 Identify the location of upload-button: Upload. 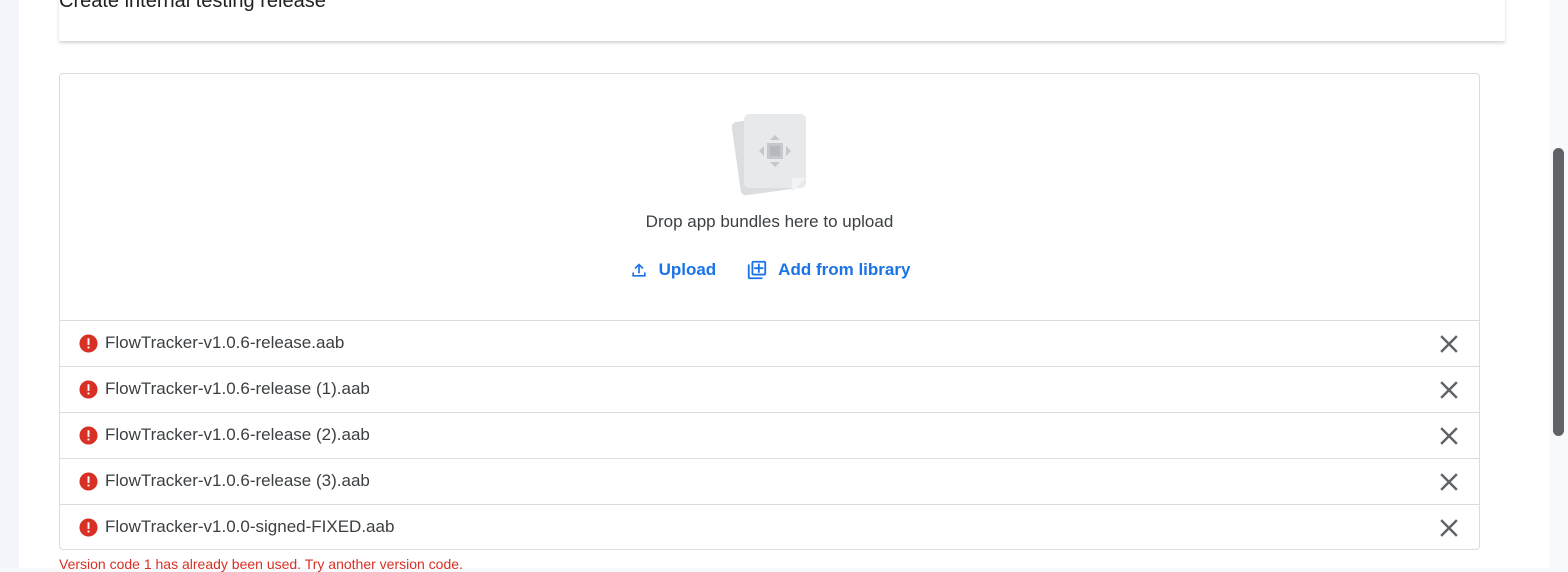
(673, 270).